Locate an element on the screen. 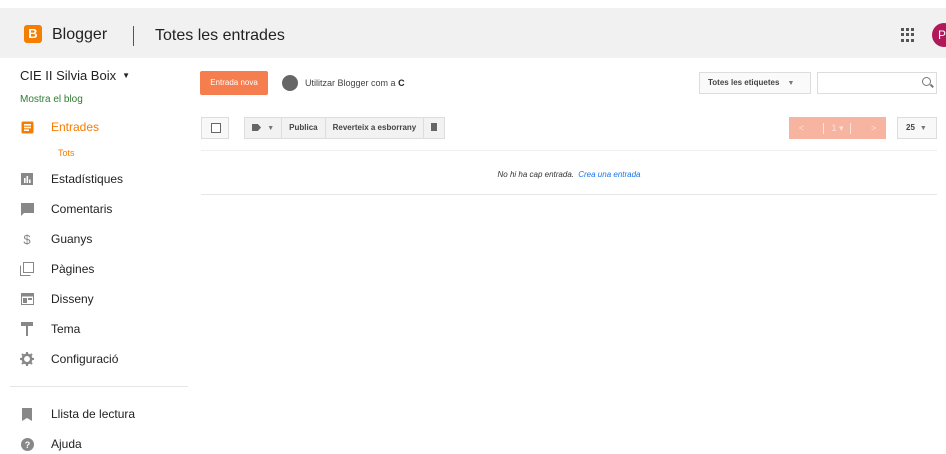  sidebar-item-label: Tema is located at coordinates (66, 329).